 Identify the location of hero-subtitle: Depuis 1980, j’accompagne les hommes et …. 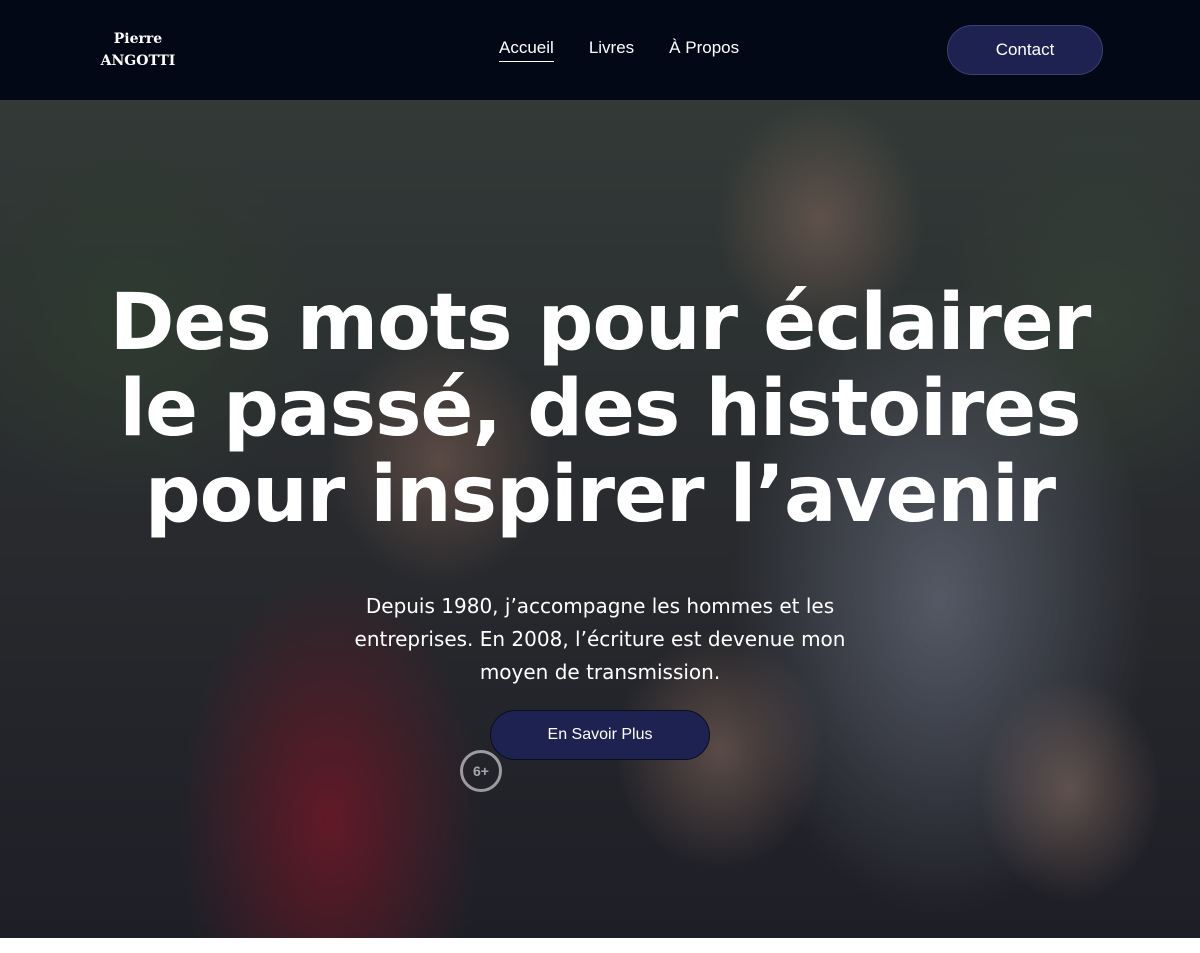
(600, 639).